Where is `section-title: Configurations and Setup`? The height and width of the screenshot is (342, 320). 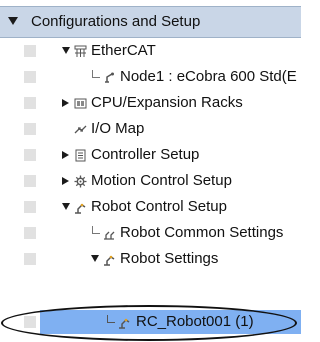
section-title: Configurations and Setup is located at coordinates (116, 21).